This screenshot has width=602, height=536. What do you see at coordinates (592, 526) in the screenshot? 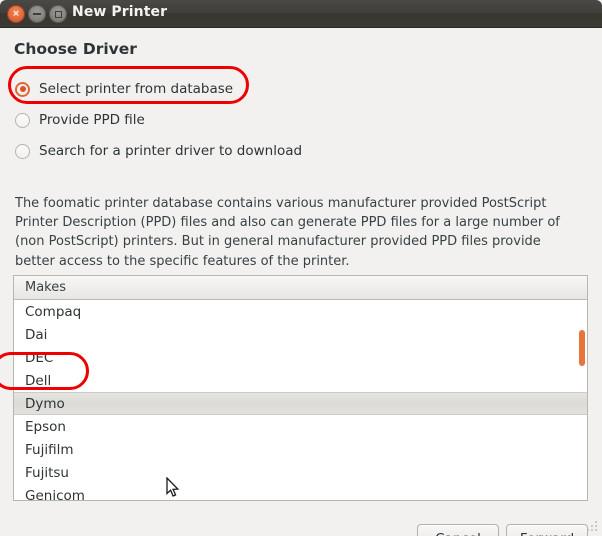
I see `resize-grip` at bounding box center [592, 526].